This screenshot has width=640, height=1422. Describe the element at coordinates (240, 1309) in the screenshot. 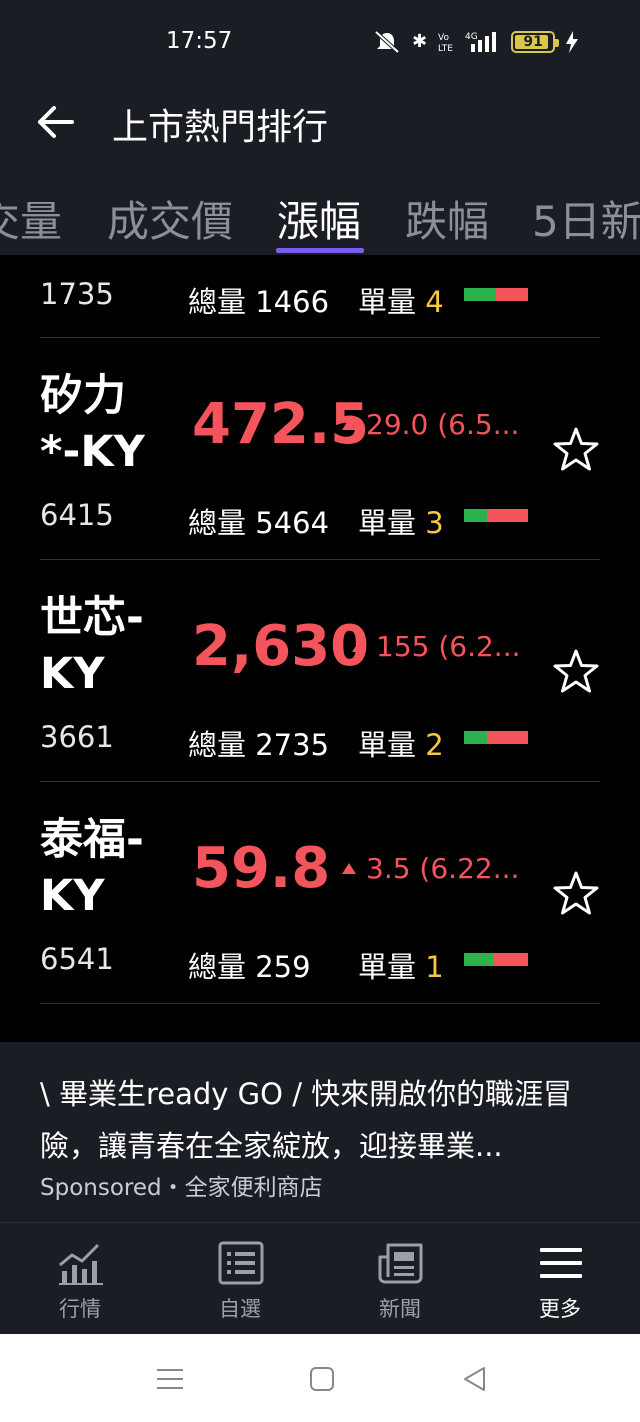

I see `nav-label: 自選` at that location.